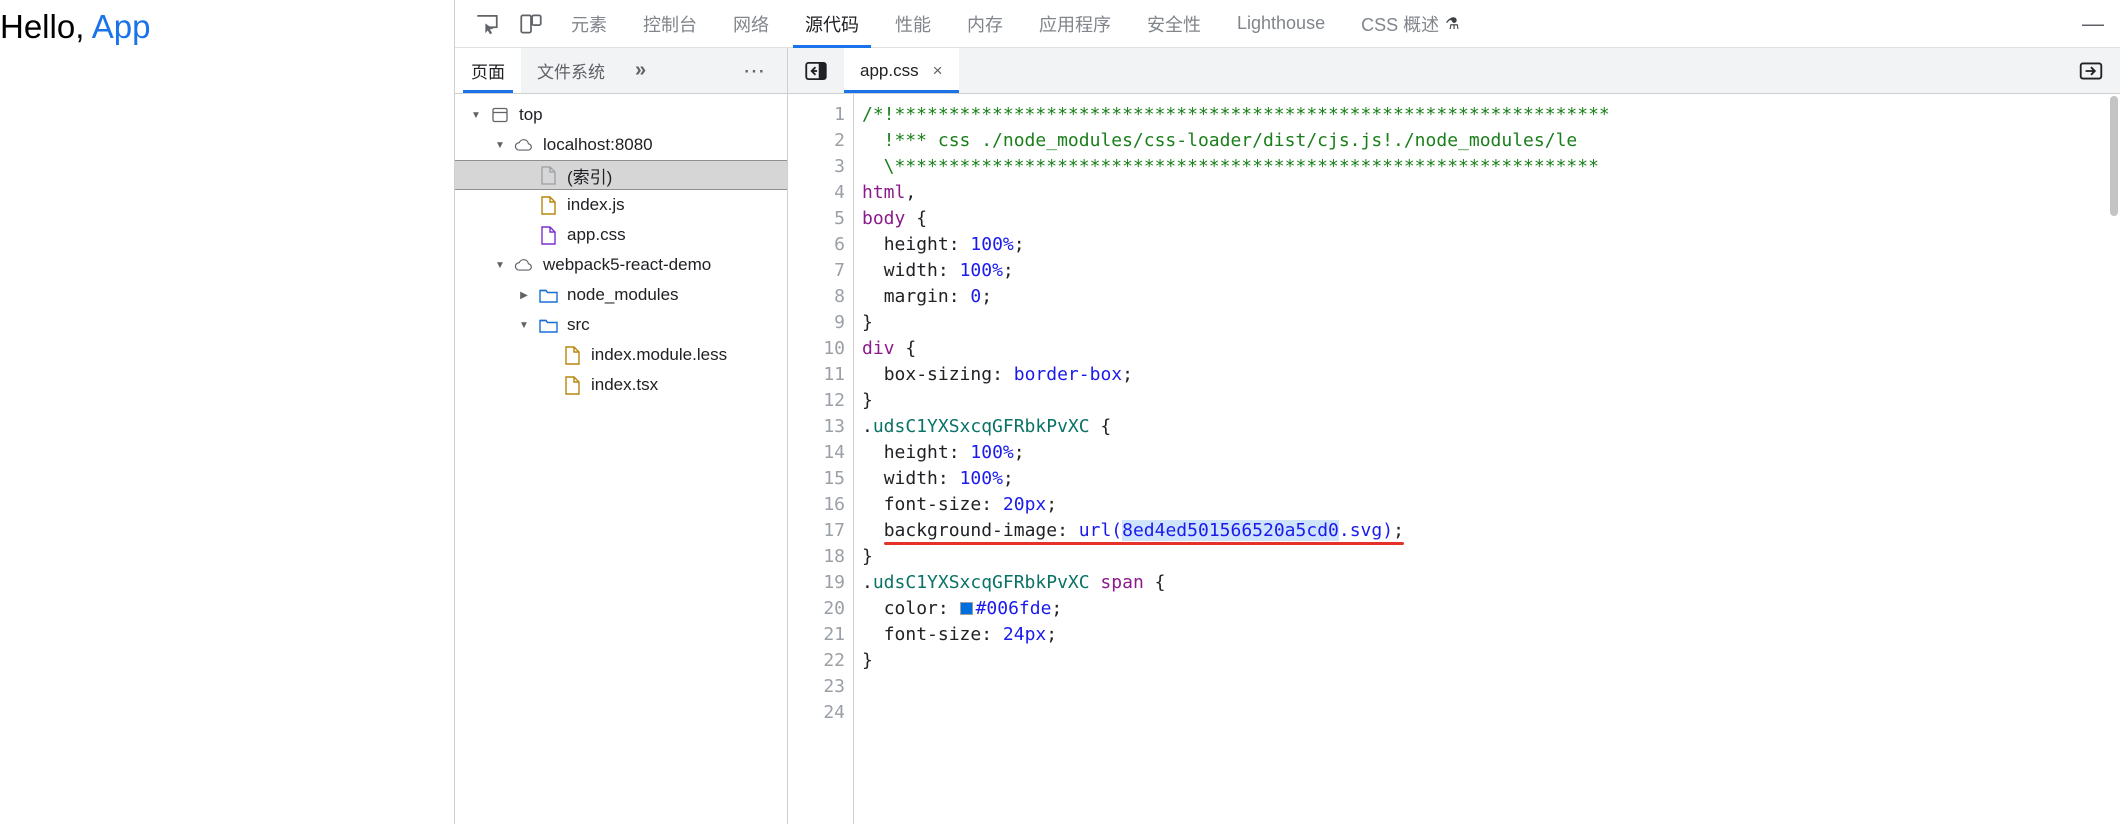 This screenshot has height=824, width=2120. I want to click on tab-label: 安全性, so click(1174, 24).